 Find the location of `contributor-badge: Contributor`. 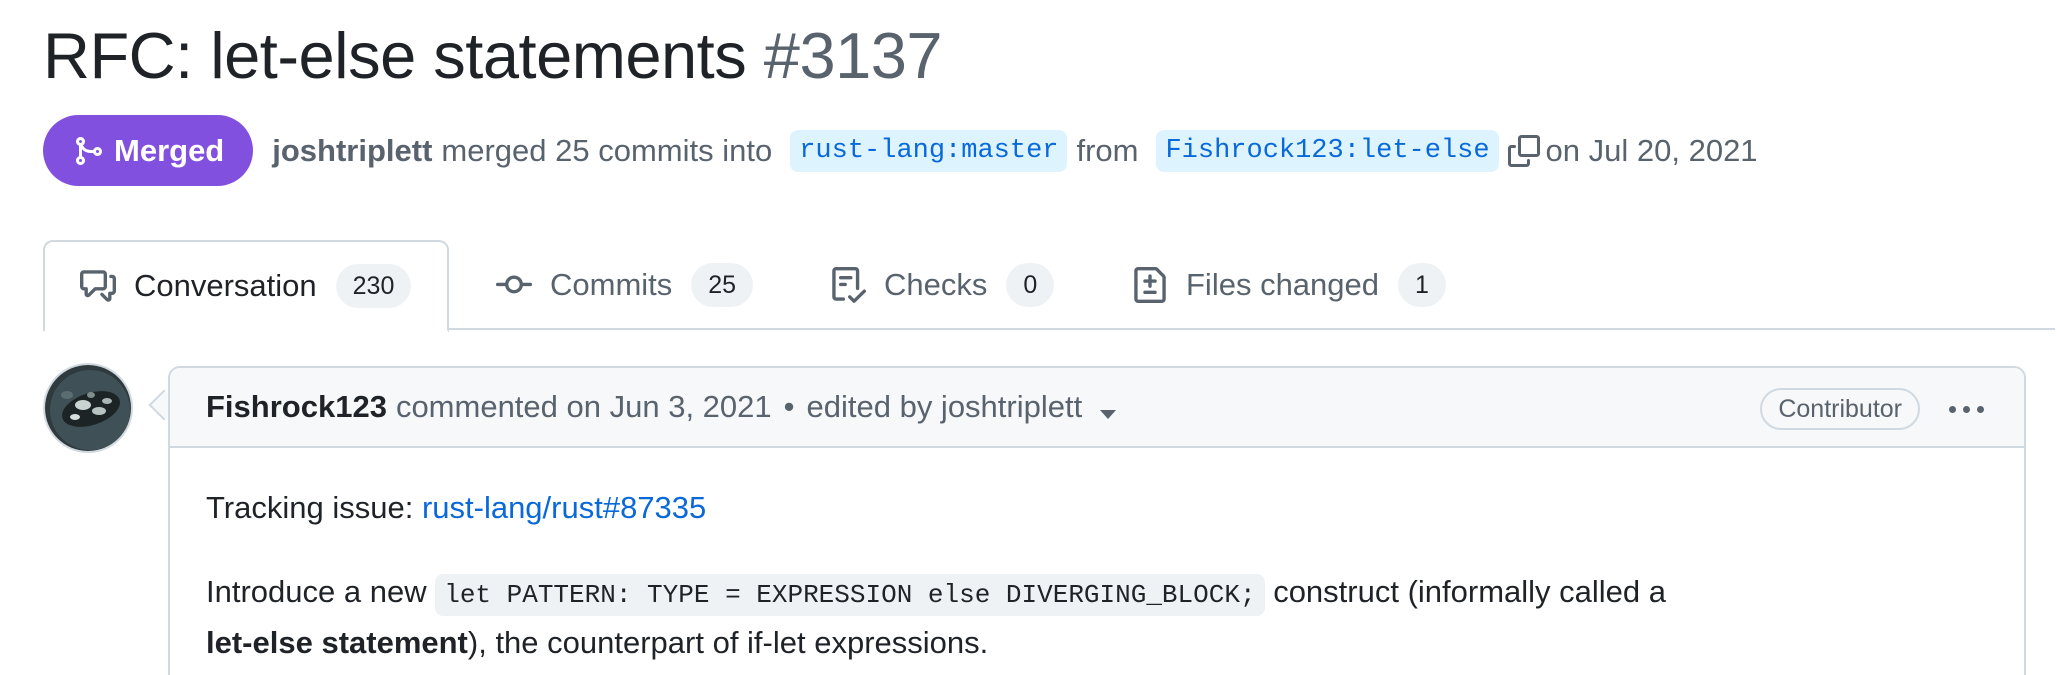

contributor-badge: Contributor is located at coordinates (1840, 409).